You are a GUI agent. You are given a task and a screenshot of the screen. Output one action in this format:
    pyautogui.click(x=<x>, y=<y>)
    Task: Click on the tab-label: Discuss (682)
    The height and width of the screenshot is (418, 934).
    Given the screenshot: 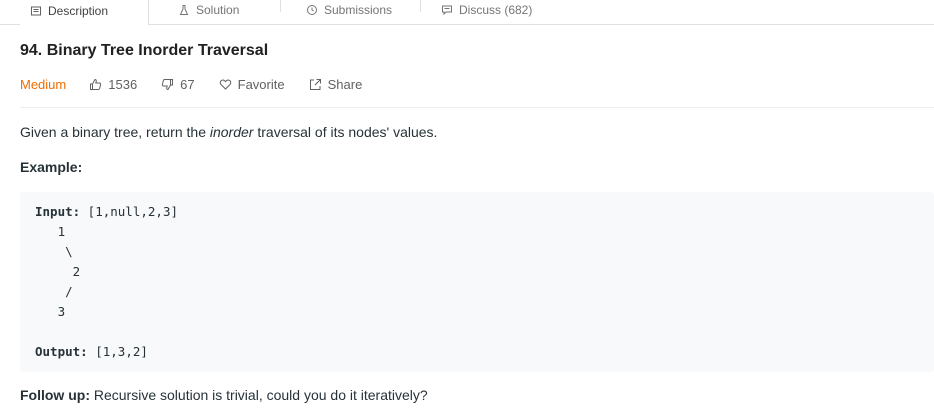 What is the action you would take?
    pyautogui.click(x=496, y=10)
    